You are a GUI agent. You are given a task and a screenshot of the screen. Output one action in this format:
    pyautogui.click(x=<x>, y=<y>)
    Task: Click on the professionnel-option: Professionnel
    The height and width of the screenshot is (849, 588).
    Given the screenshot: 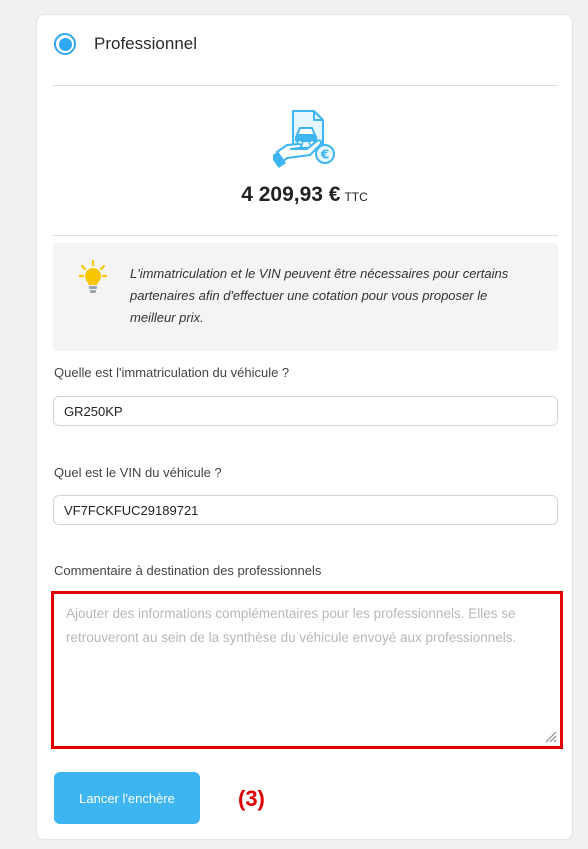 What is the action you would take?
    pyautogui.click(x=125, y=44)
    